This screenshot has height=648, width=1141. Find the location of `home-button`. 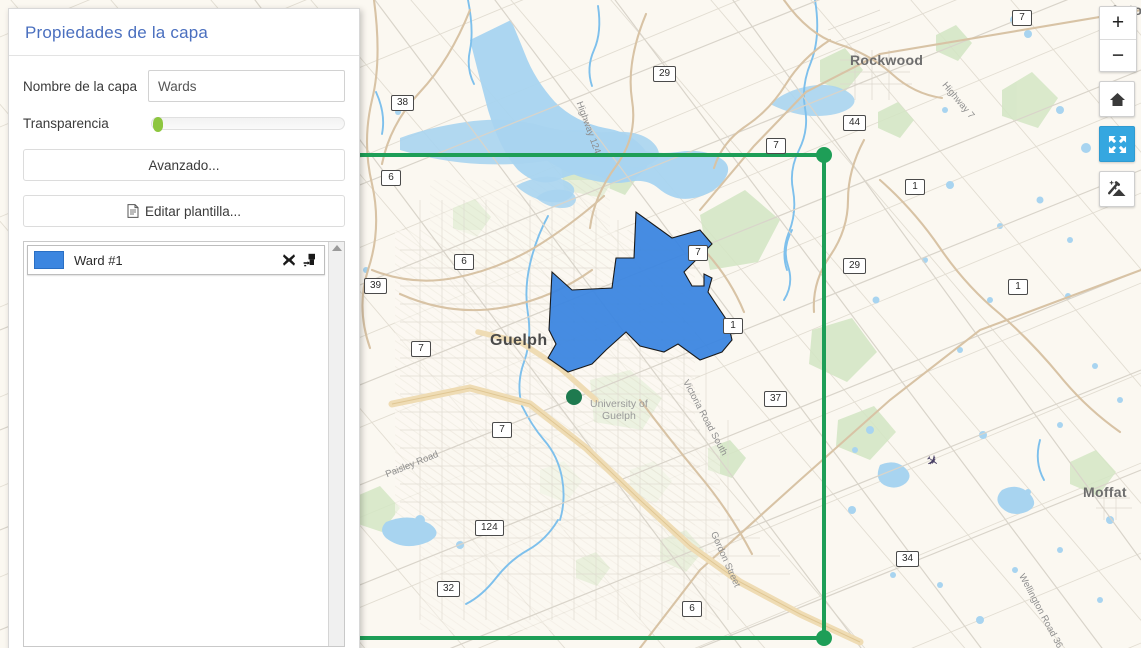

home-button is located at coordinates (1117, 99).